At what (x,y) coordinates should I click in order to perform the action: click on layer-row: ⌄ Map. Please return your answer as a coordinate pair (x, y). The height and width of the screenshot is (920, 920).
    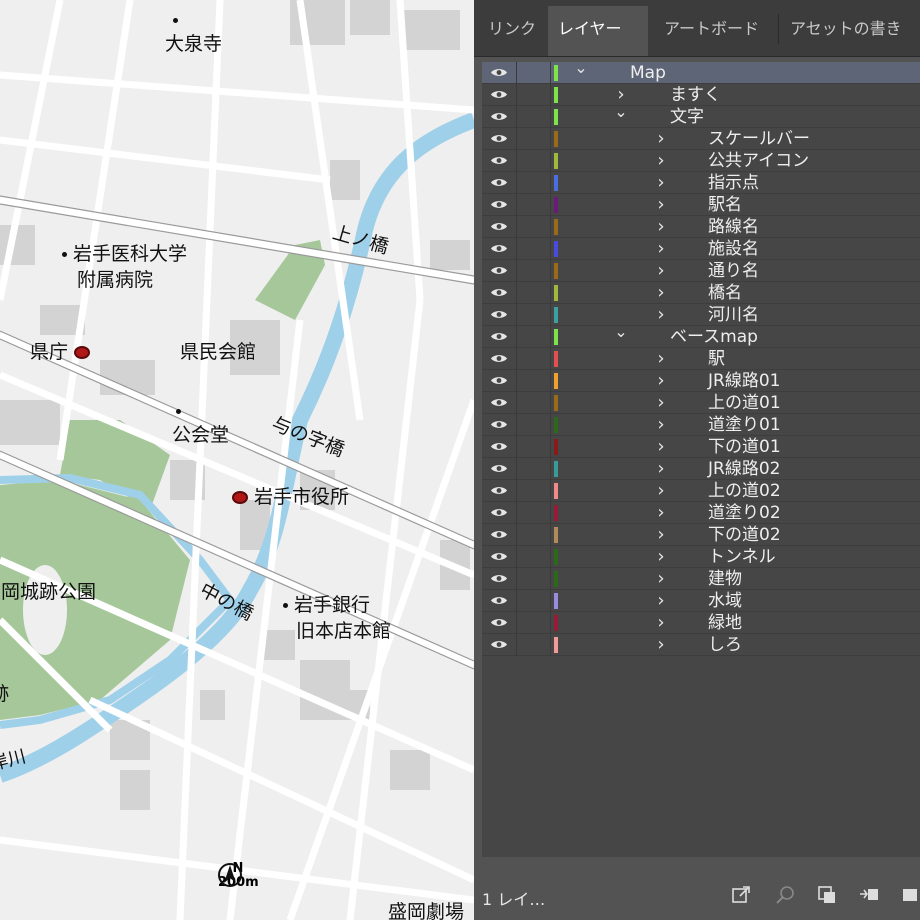
    Looking at the image, I should click on (701, 71).